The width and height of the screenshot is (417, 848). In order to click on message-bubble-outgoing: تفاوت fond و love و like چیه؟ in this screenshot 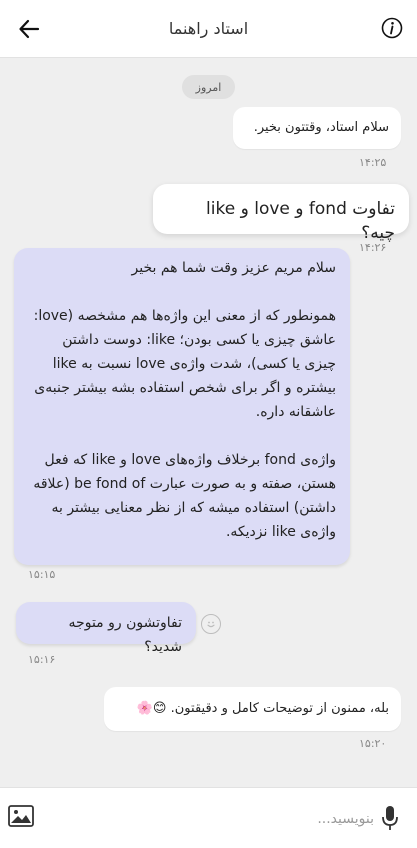, I will do `click(281, 213)`.